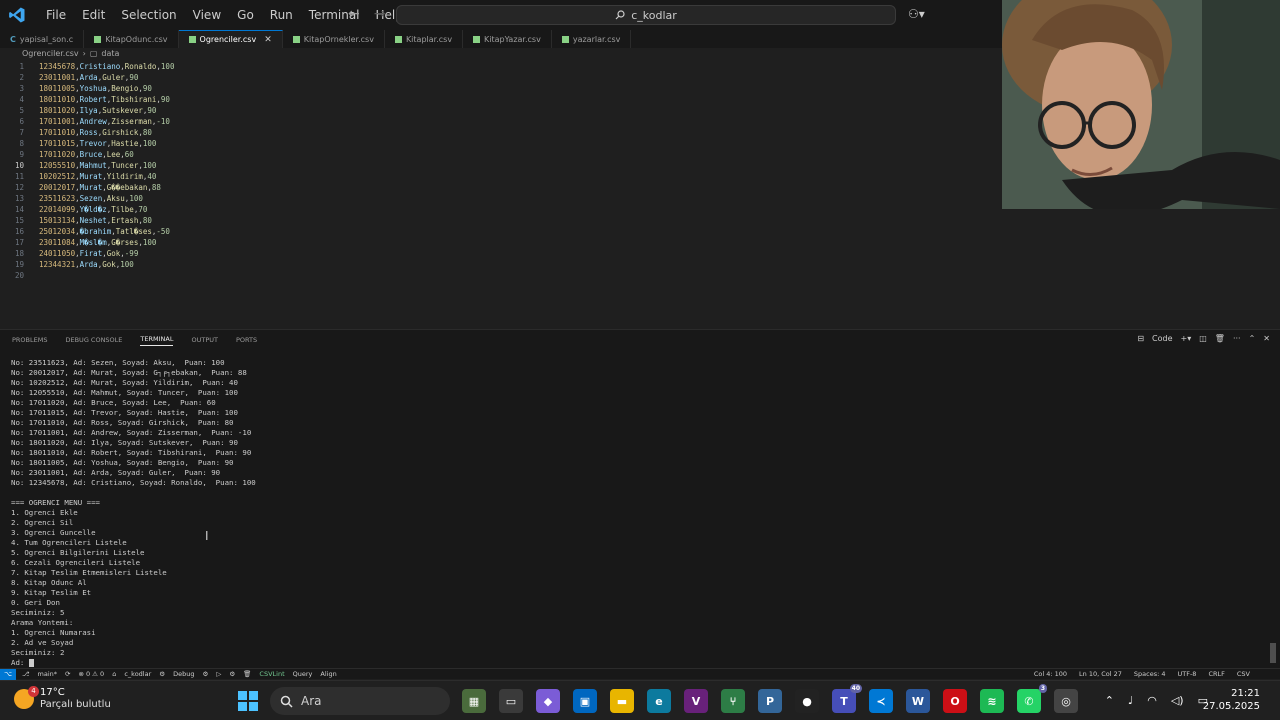 Image resolution: width=1280 pixels, height=720 pixels. What do you see at coordinates (548, 701) in the screenshot?
I see `copilot-app-icon: ◆` at bounding box center [548, 701].